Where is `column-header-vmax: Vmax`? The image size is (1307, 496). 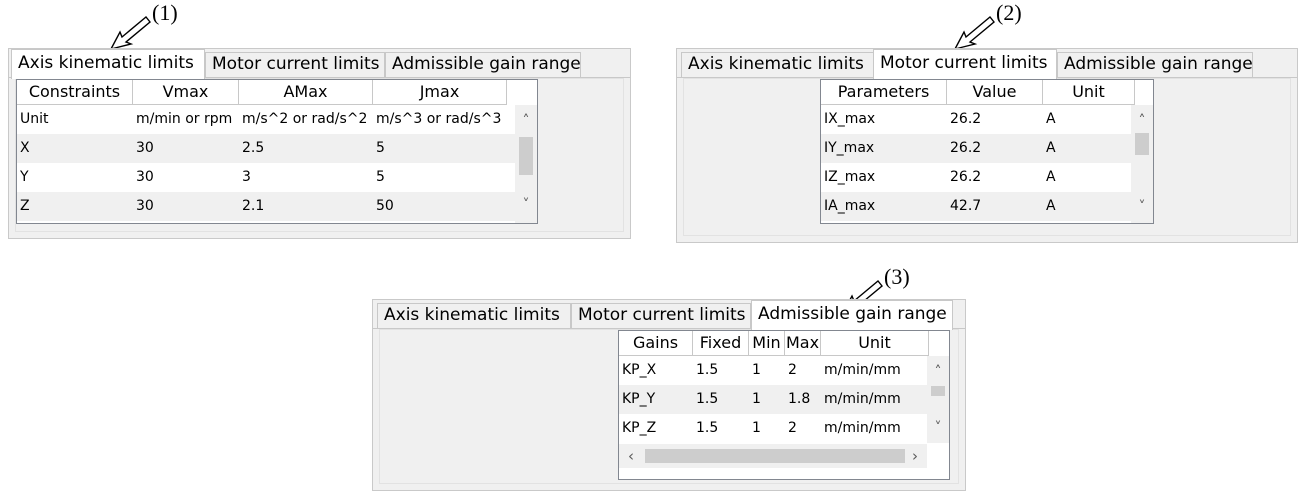 column-header-vmax: Vmax is located at coordinates (186, 92).